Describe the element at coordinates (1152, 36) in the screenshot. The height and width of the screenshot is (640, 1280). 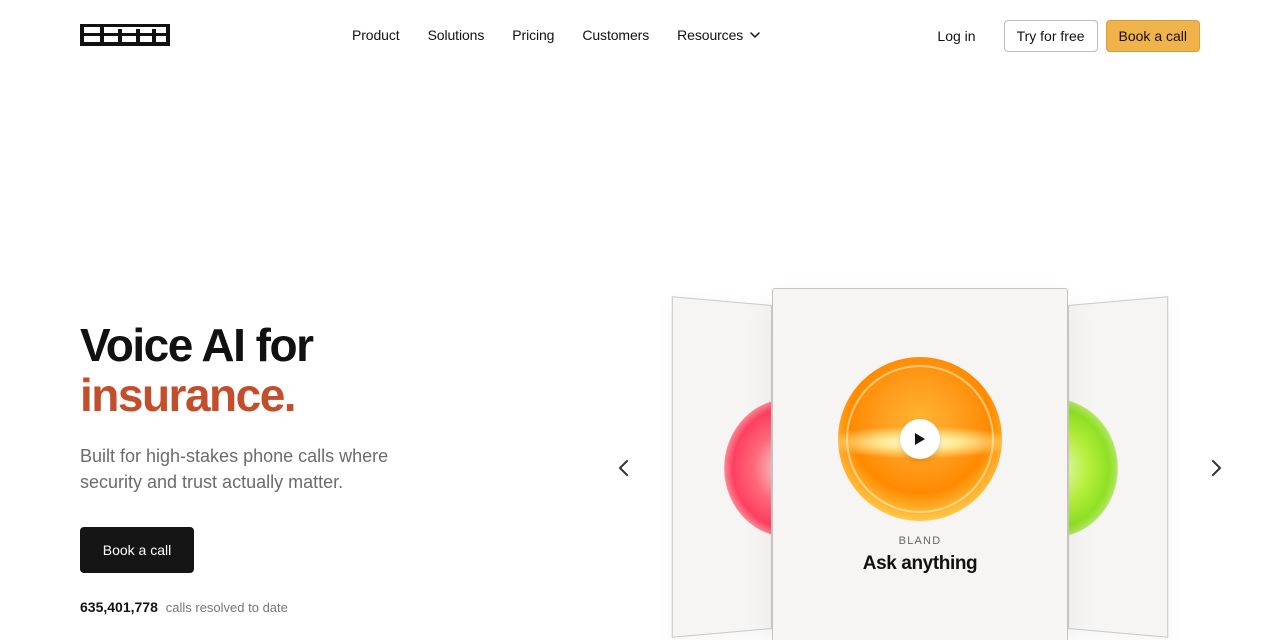
I see `book-call-nav-button: Book a call` at that location.